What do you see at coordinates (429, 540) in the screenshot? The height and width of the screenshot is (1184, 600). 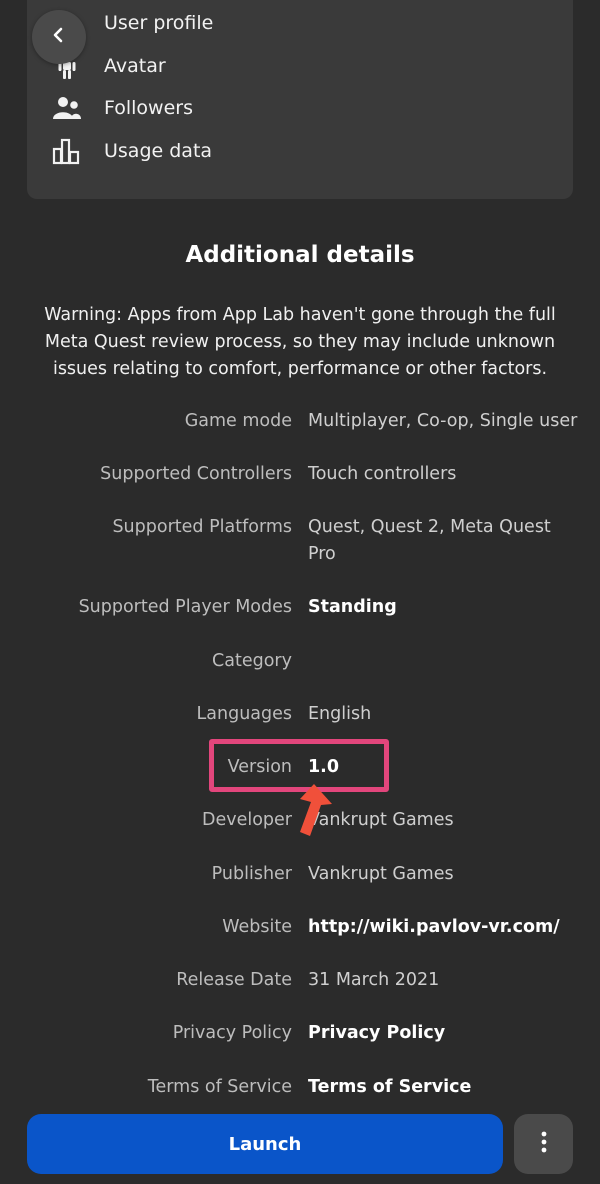 I see `detail-value: Quest, Quest 2, Meta Quest Pro` at bounding box center [429, 540].